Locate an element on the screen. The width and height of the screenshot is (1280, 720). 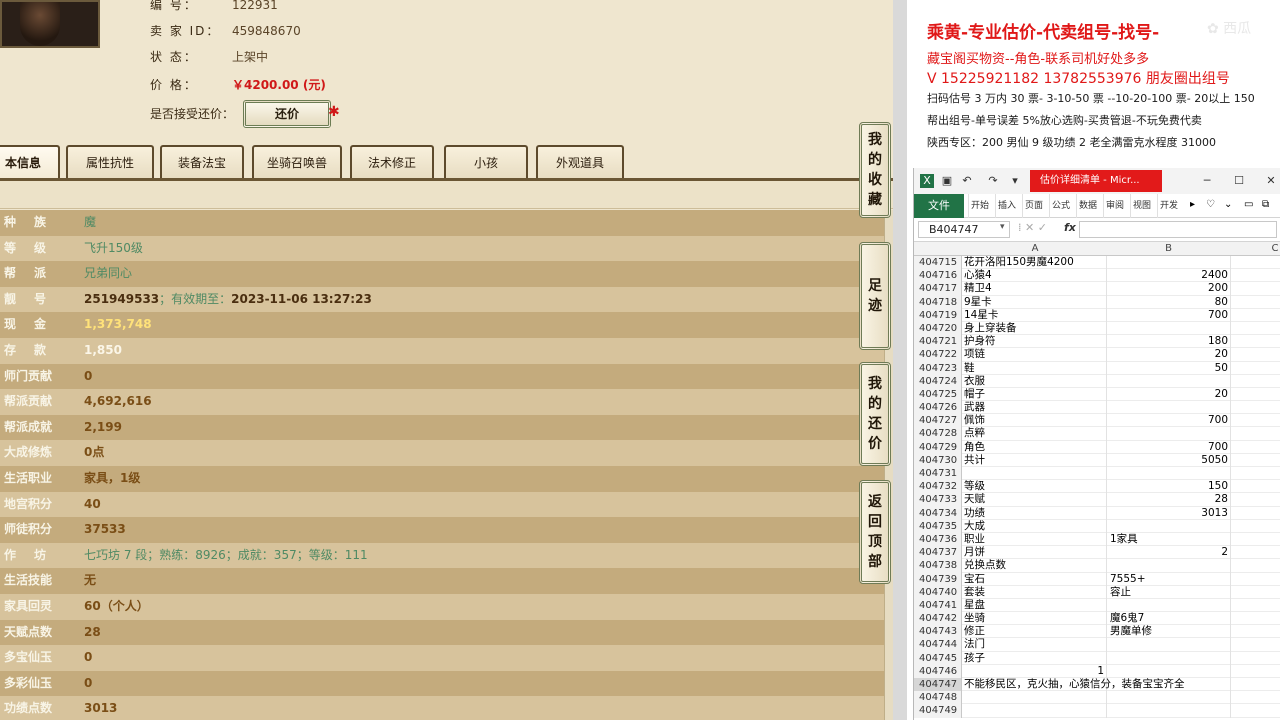
sheet-row: 404747 不能移民区，克火抽，心猿信分，装备宝宝齐全 is located at coordinates (1097, 685).